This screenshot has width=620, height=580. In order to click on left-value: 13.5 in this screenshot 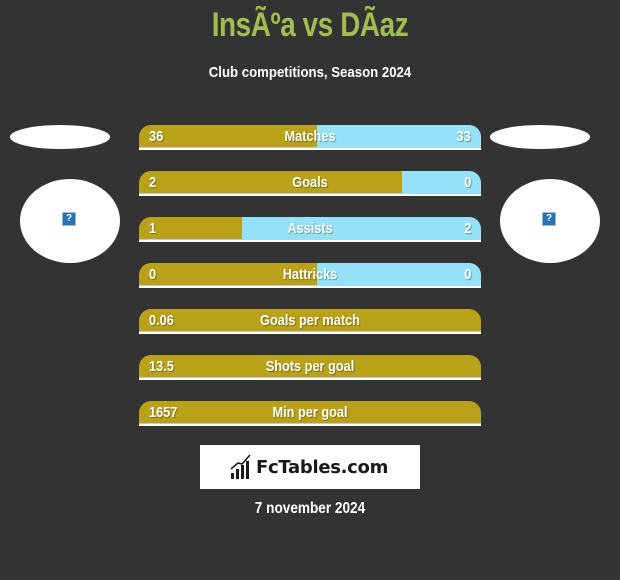, I will do `click(161, 366)`.